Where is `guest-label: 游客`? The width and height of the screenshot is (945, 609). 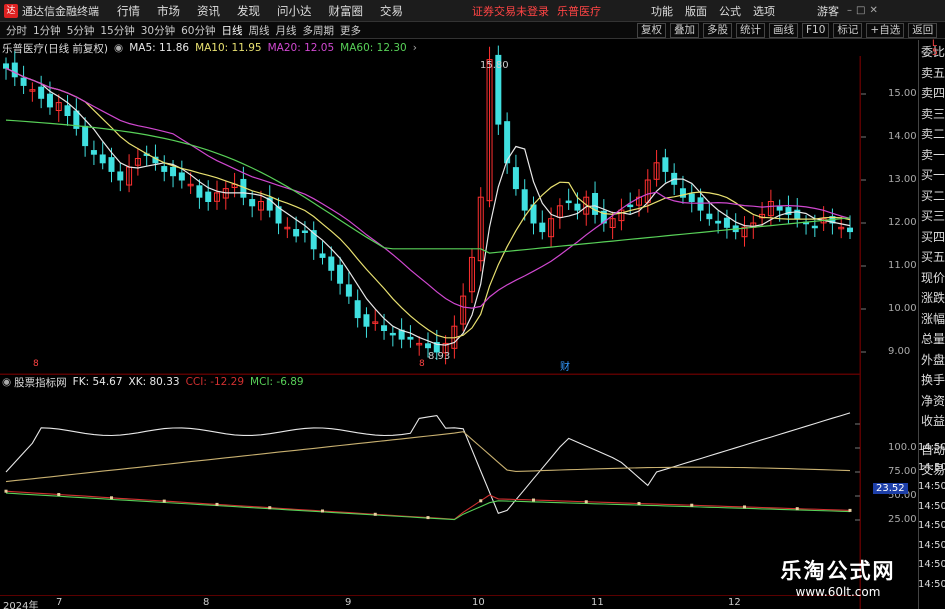 guest-label: 游客 is located at coordinates (828, 11).